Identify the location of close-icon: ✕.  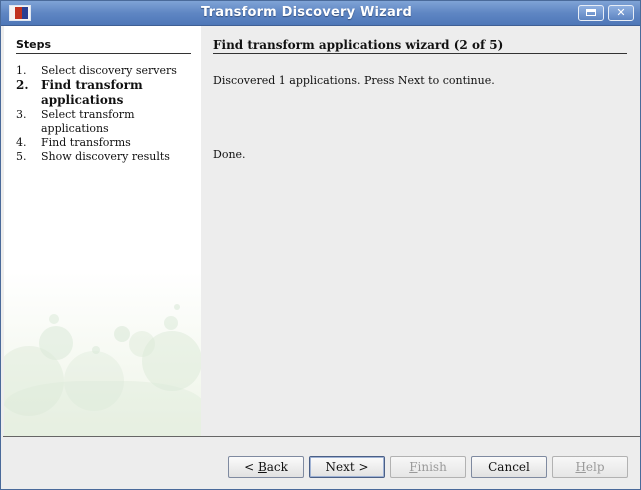
(621, 12).